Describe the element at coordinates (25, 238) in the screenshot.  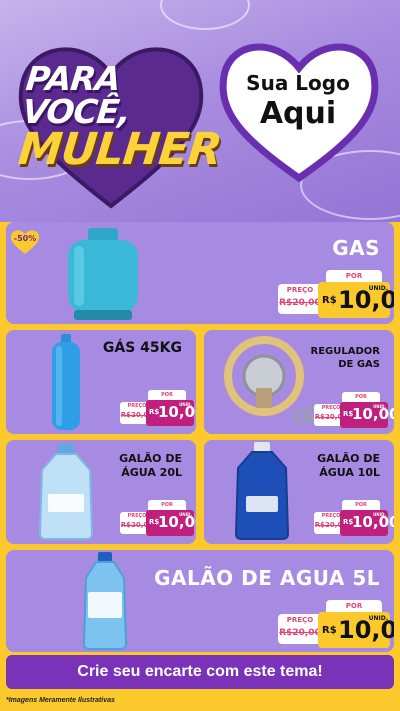
I see `badge-label: -50%` at that location.